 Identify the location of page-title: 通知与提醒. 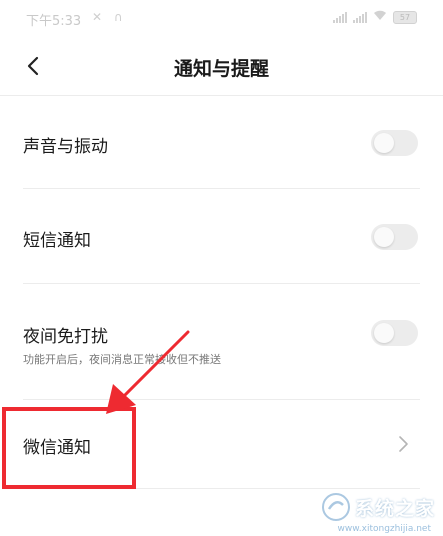
(221, 69).